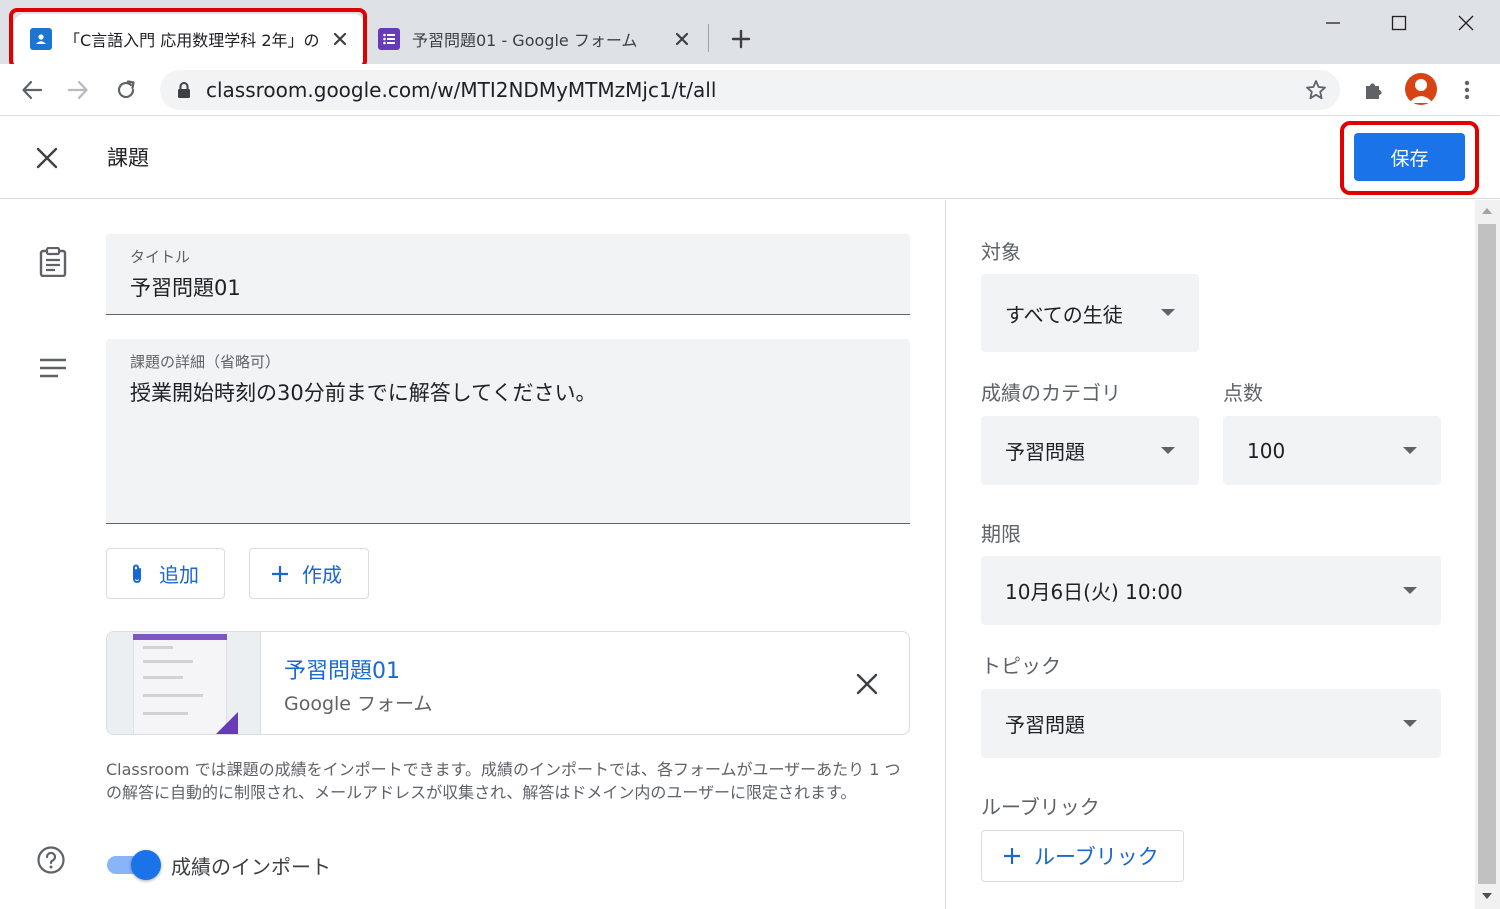 This screenshot has width=1500, height=909. What do you see at coordinates (1211, 723) in the screenshot?
I see `topic-select: 予習問題` at bounding box center [1211, 723].